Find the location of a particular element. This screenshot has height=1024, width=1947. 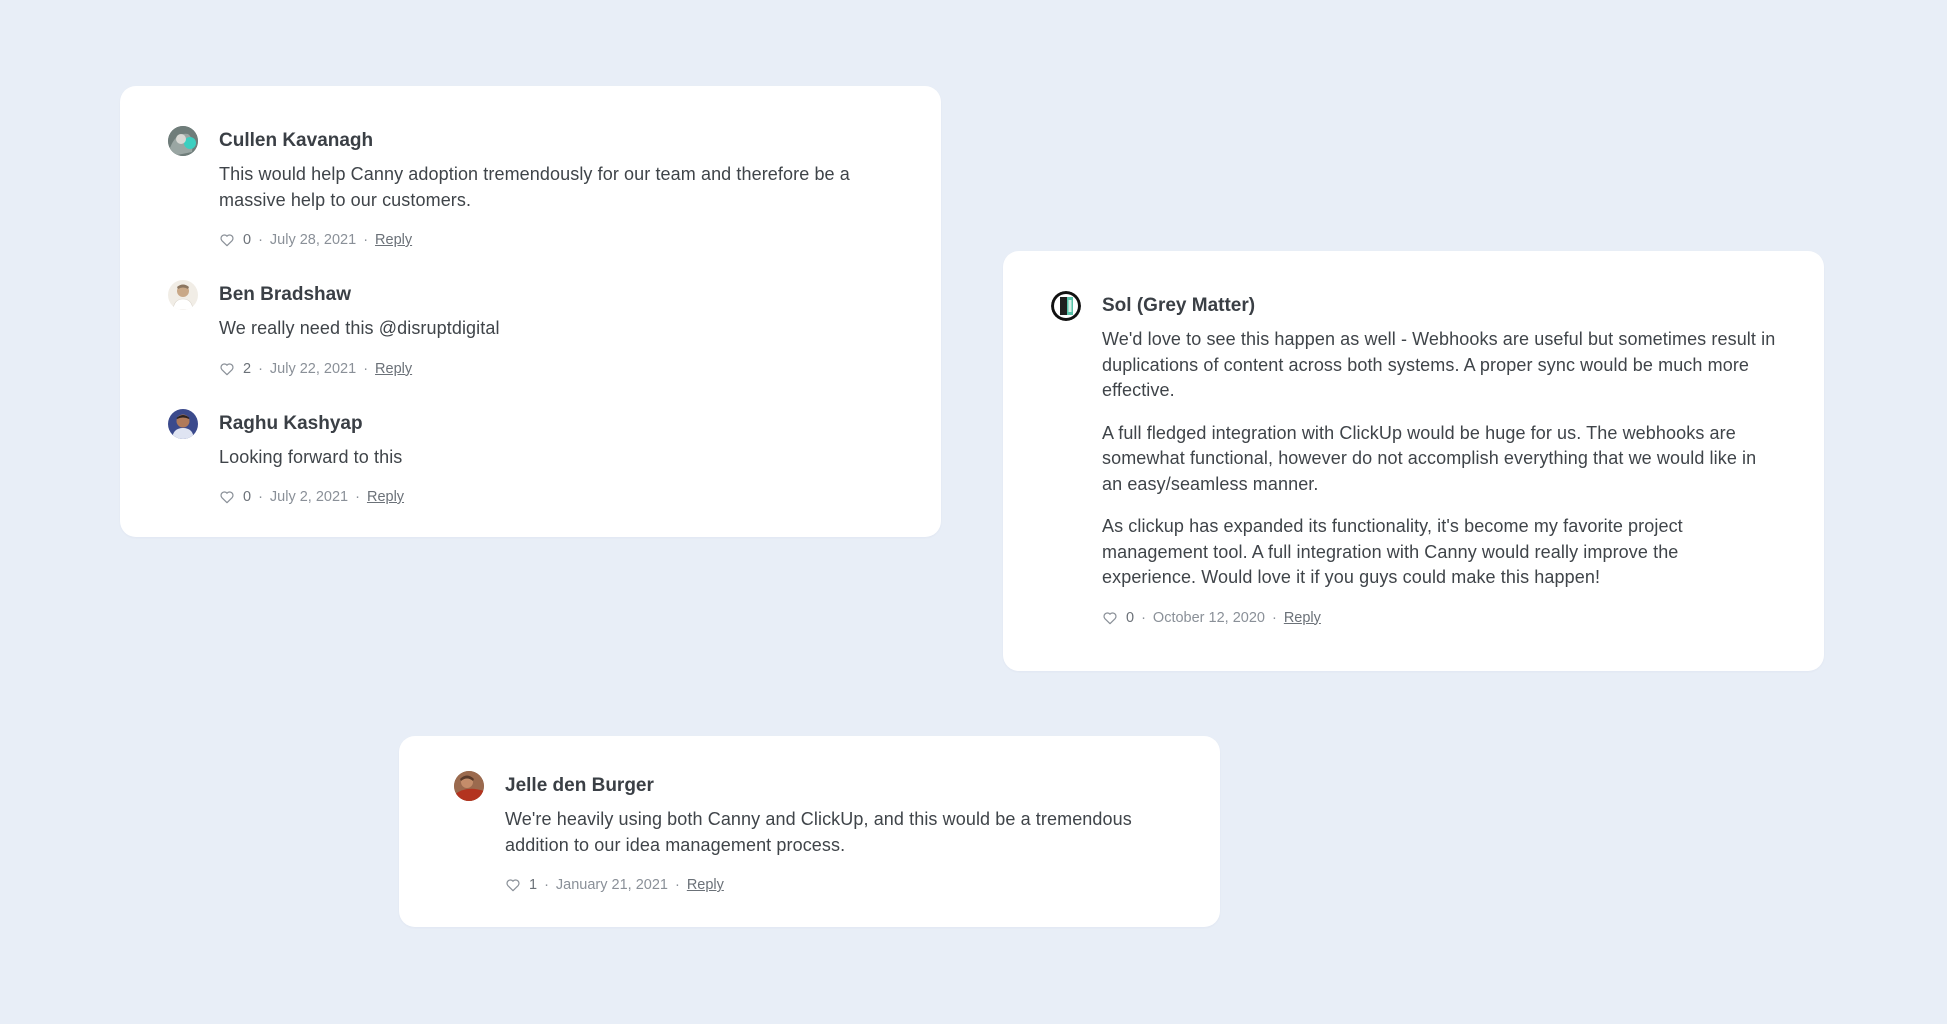

like-count: 2 is located at coordinates (247, 368).